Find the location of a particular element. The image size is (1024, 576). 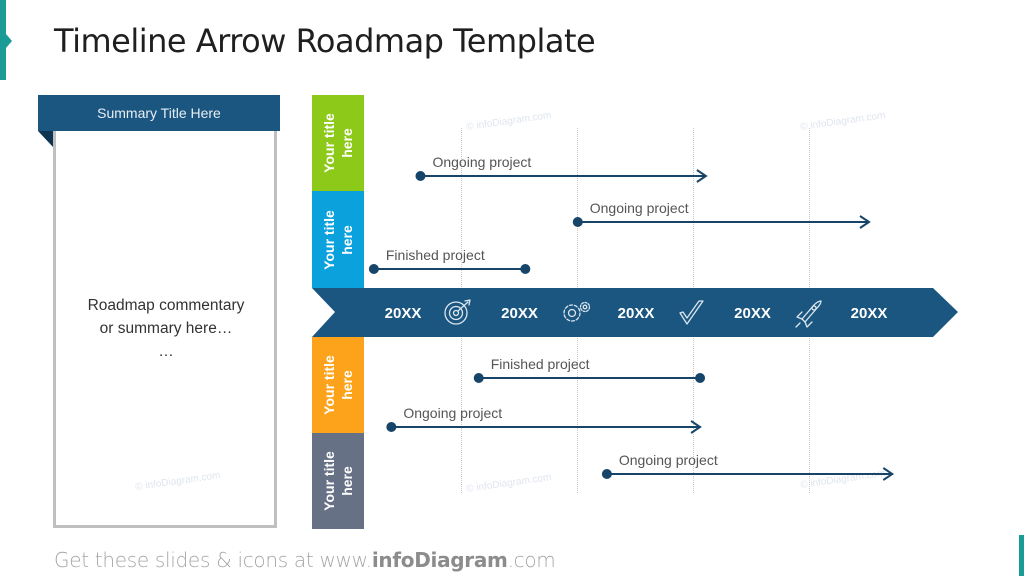

footer-suffix: .com is located at coordinates (531, 560).